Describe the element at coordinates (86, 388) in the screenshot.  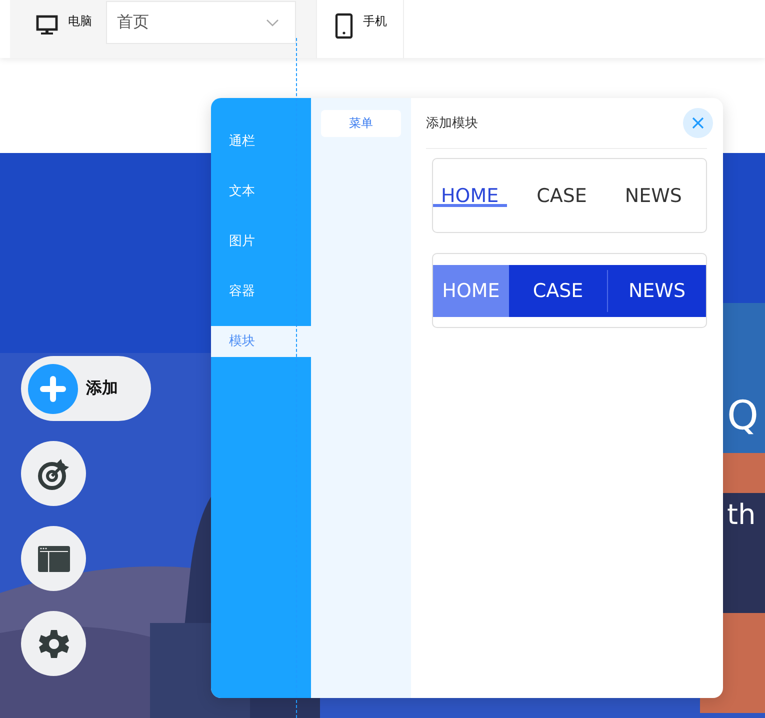
I see `add-button: 添加` at that location.